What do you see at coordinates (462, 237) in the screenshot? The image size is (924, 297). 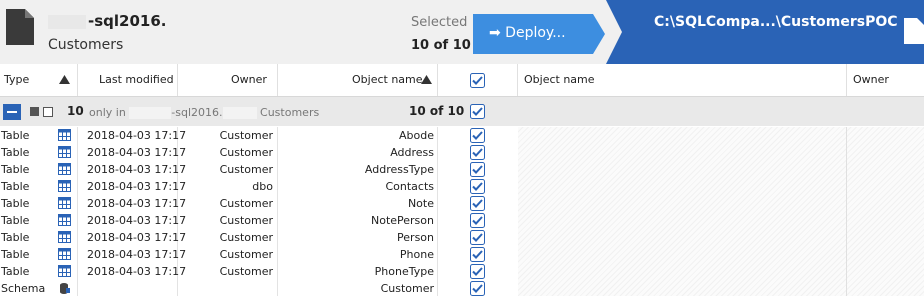 I see `table-row: Table 2018-04-03 17:17 Customer Person` at bounding box center [462, 237].